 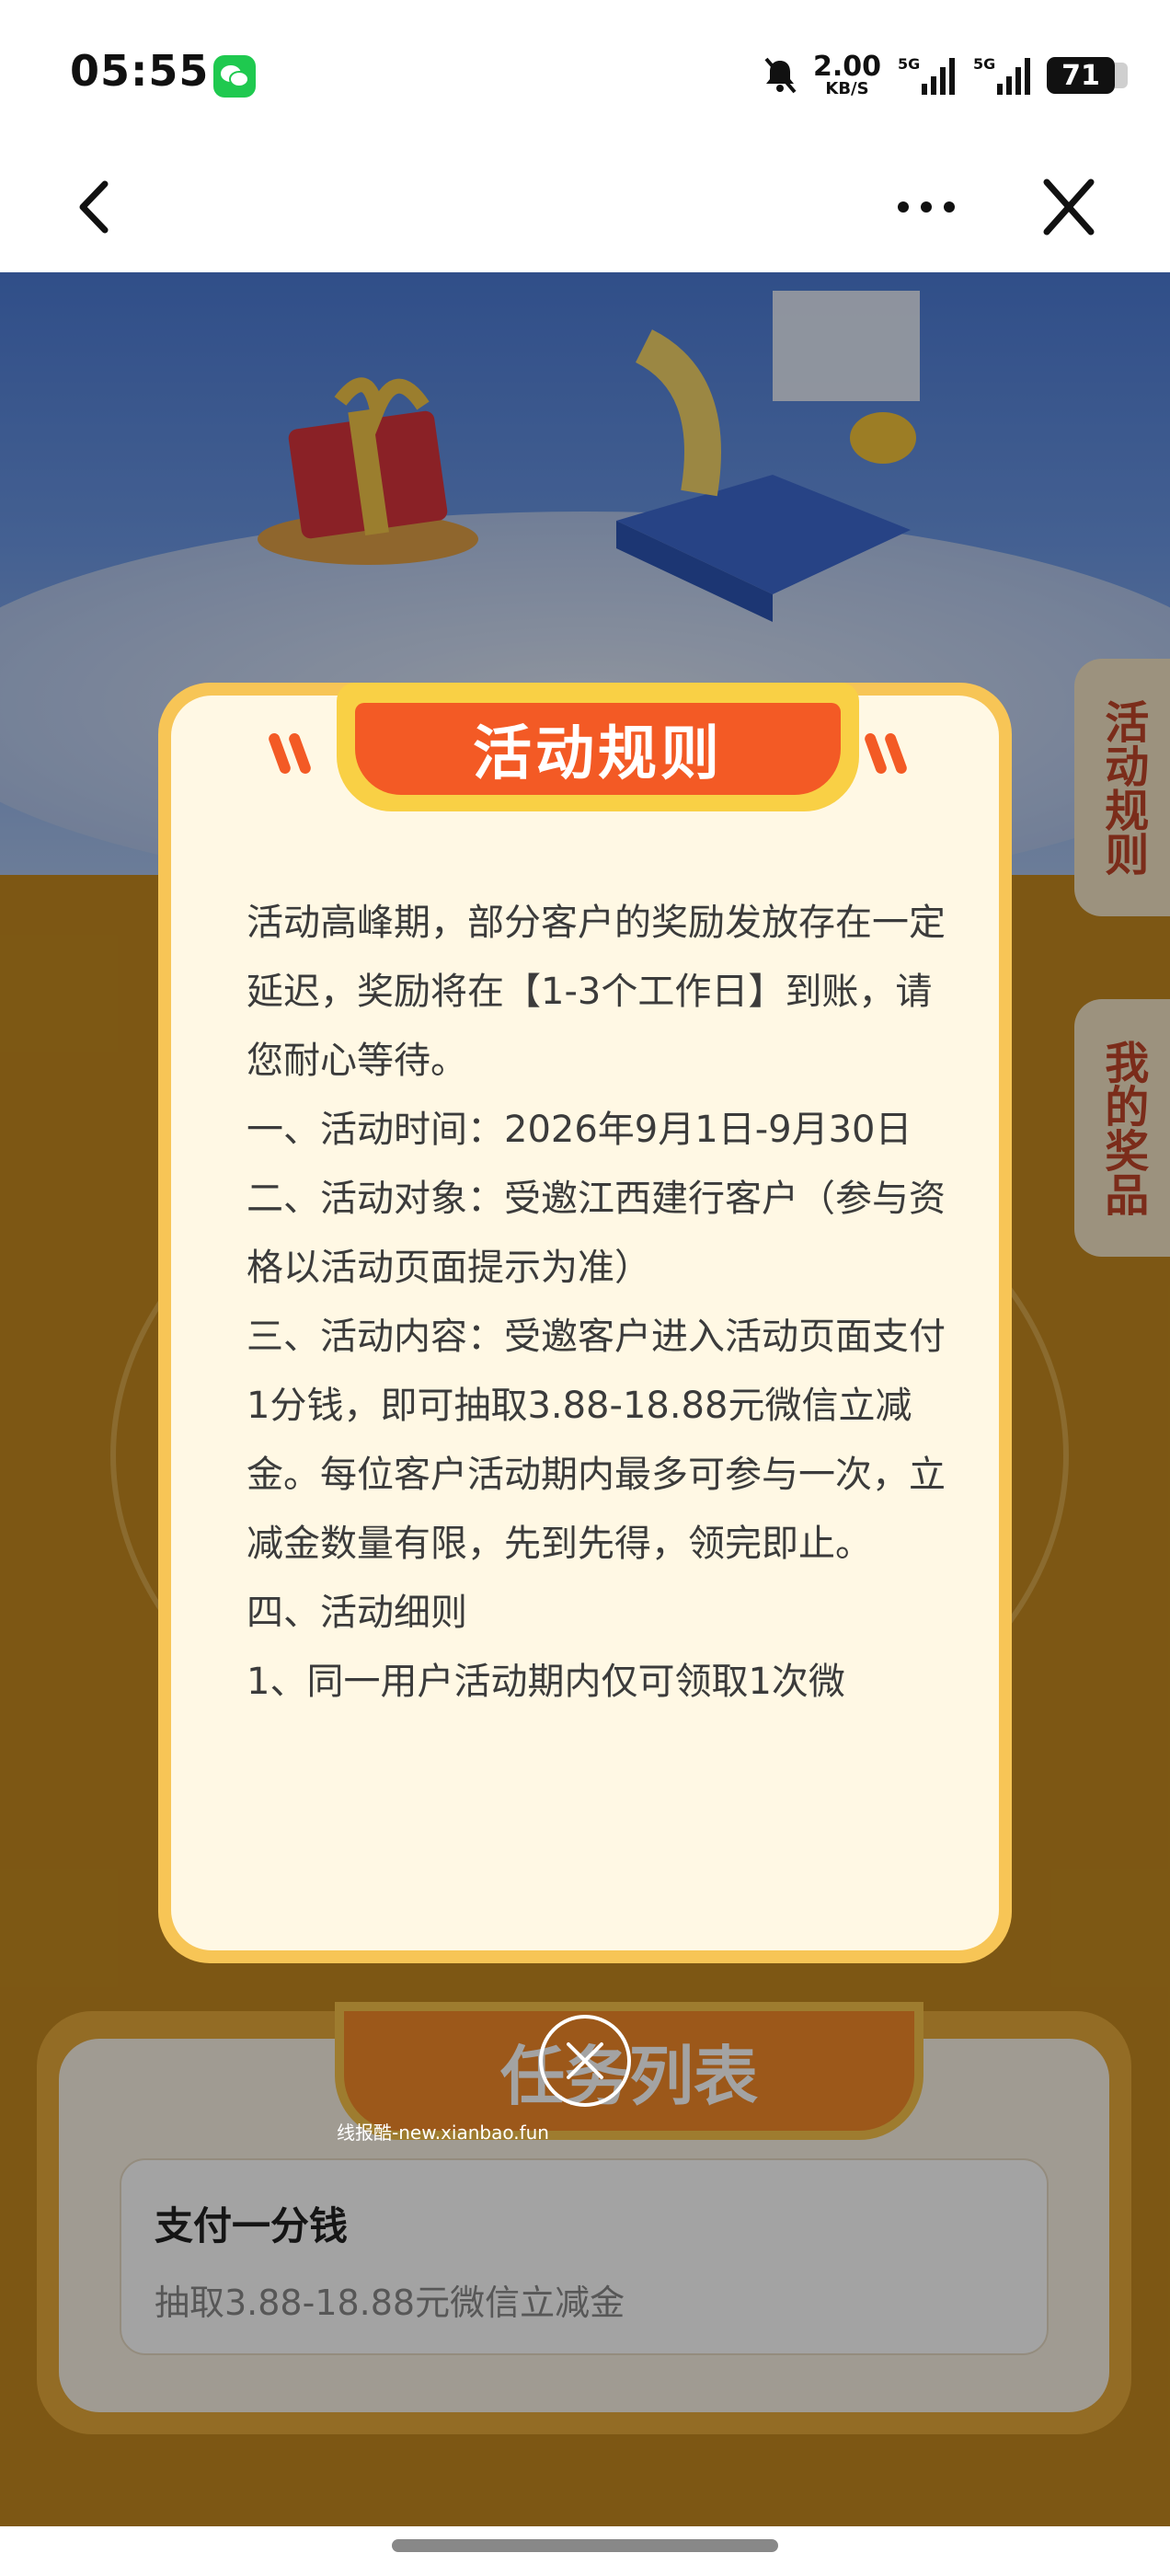 I want to click on clock: 05:55, so click(x=140, y=71).